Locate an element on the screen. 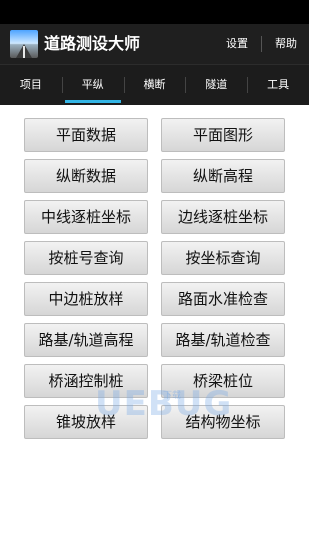 This screenshot has height=550, width=320. tab-0: 项目 is located at coordinates (31, 85).